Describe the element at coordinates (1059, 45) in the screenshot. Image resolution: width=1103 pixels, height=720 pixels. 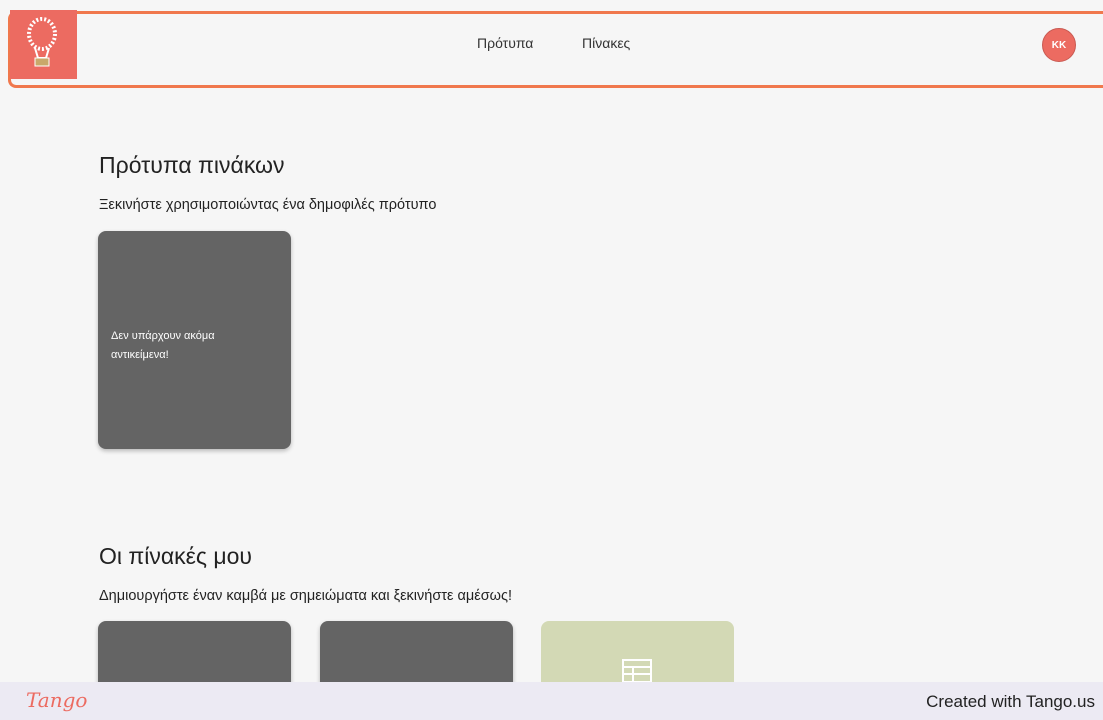
I see `user-avatar: KK` at that location.